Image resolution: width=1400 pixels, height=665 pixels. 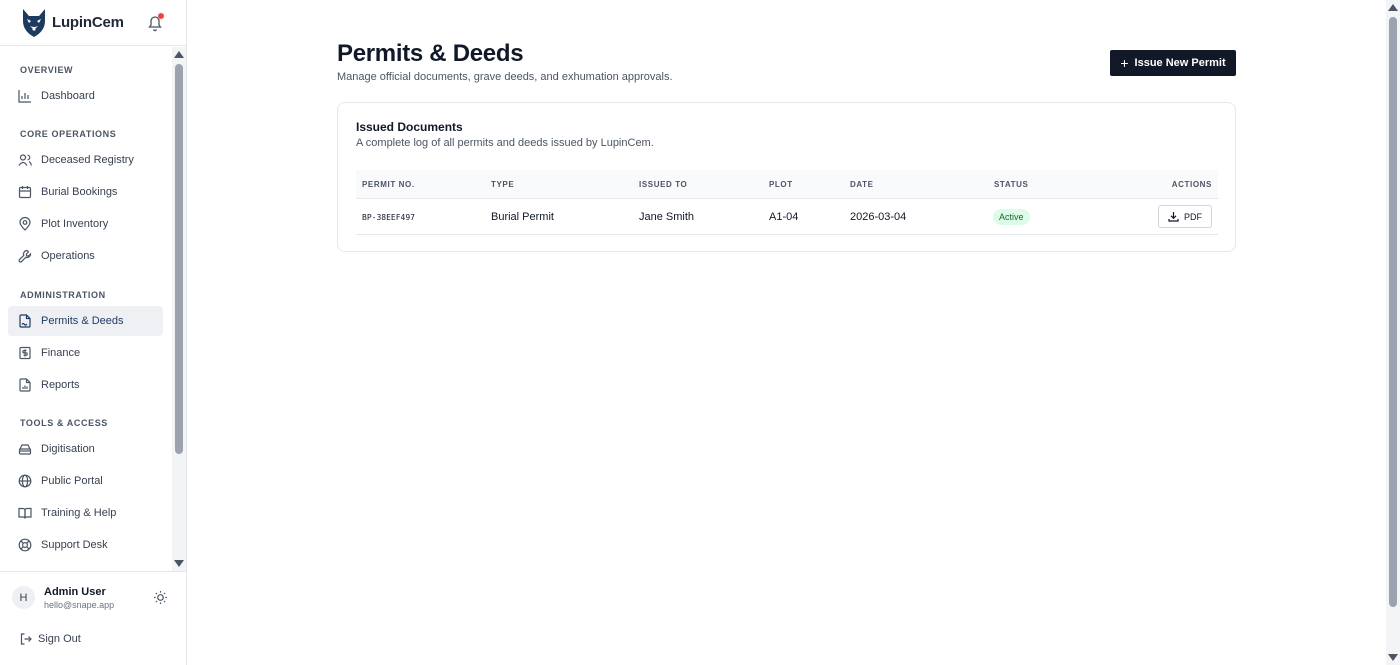 What do you see at coordinates (25, 192) in the screenshot?
I see `calendar-icon` at bounding box center [25, 192].